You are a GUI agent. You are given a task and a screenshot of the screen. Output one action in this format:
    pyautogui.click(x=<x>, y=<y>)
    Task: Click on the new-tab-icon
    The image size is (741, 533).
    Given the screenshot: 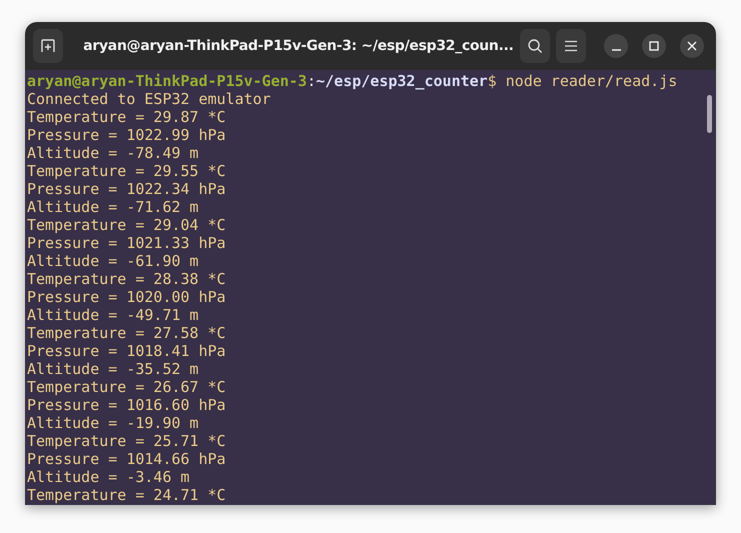 What is the action you would take?
    pyautogui.click(x=48, y=46)
    